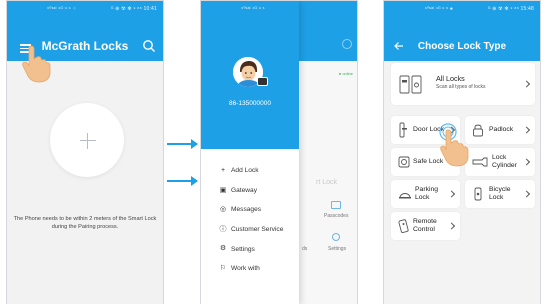  What do you see at coordinates (405, 196) in the screenshot?
I see `parking-lock-icon` at bounding box center [405, 196].